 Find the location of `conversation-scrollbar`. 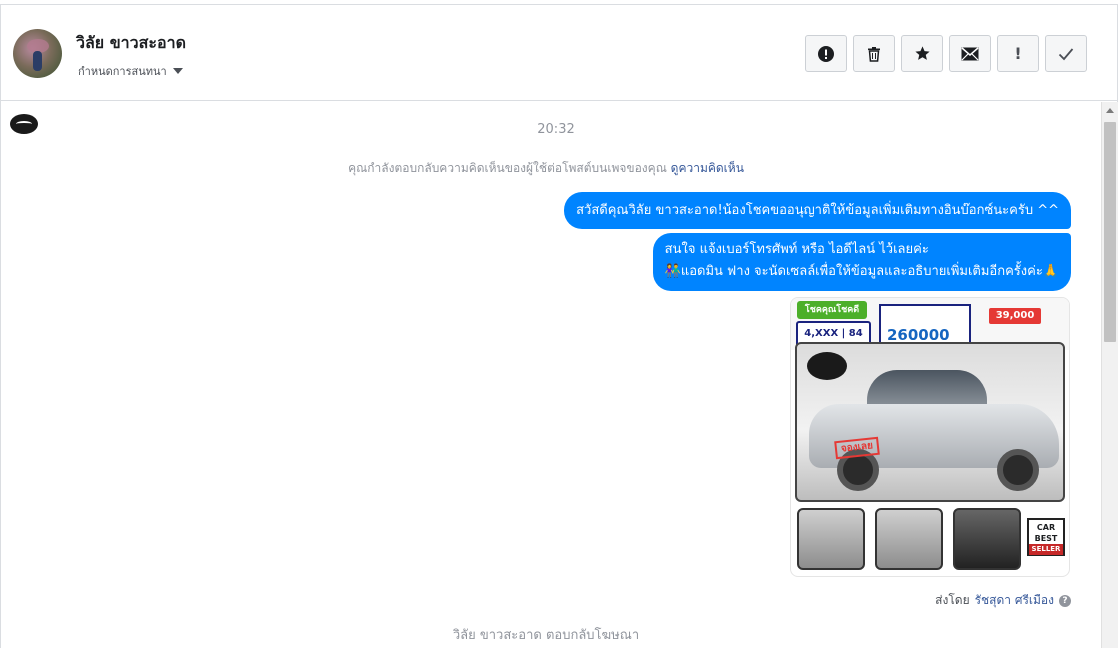

conversation-scrollbar is located at coordinates (1109, 375).